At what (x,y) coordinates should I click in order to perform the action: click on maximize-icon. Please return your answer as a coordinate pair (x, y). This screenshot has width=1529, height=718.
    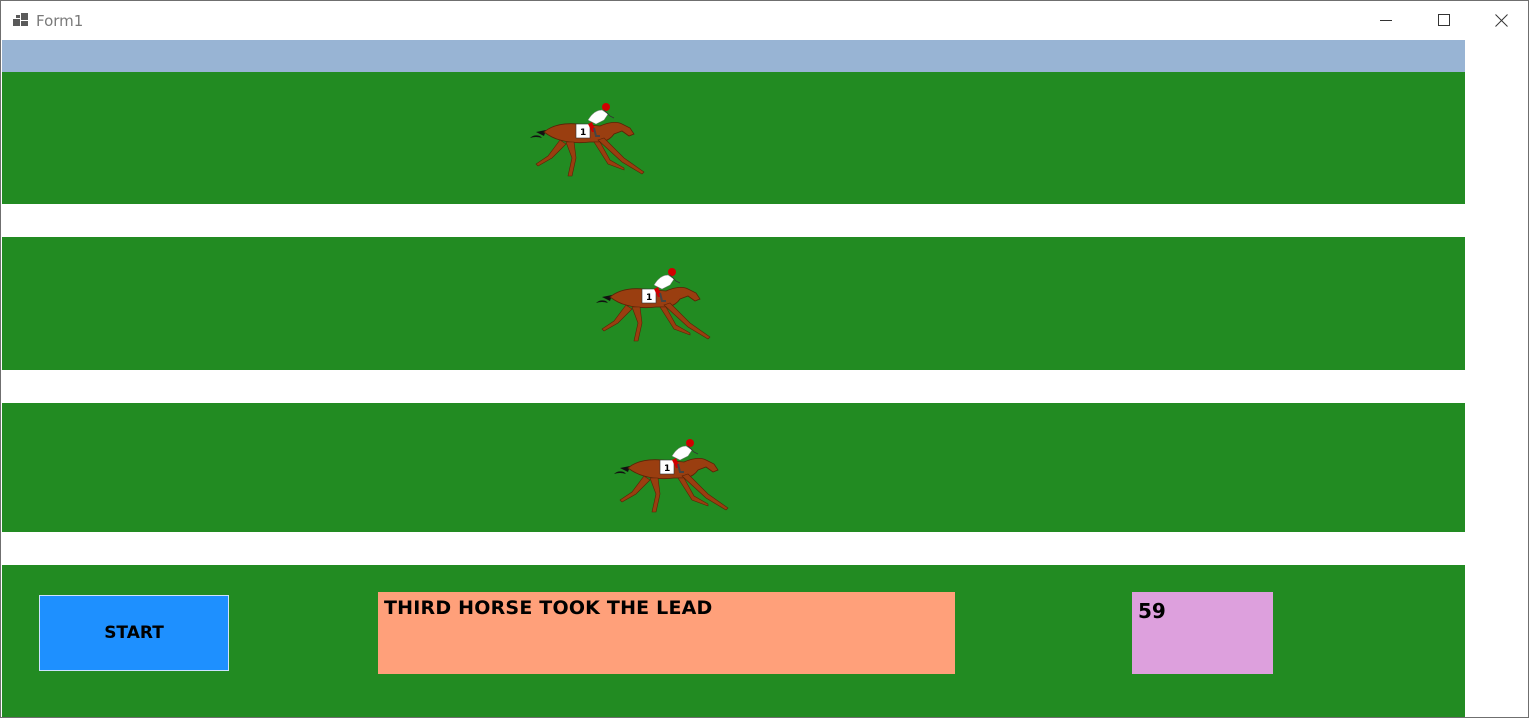
    Looking at the image, I should click on (1444, 20).